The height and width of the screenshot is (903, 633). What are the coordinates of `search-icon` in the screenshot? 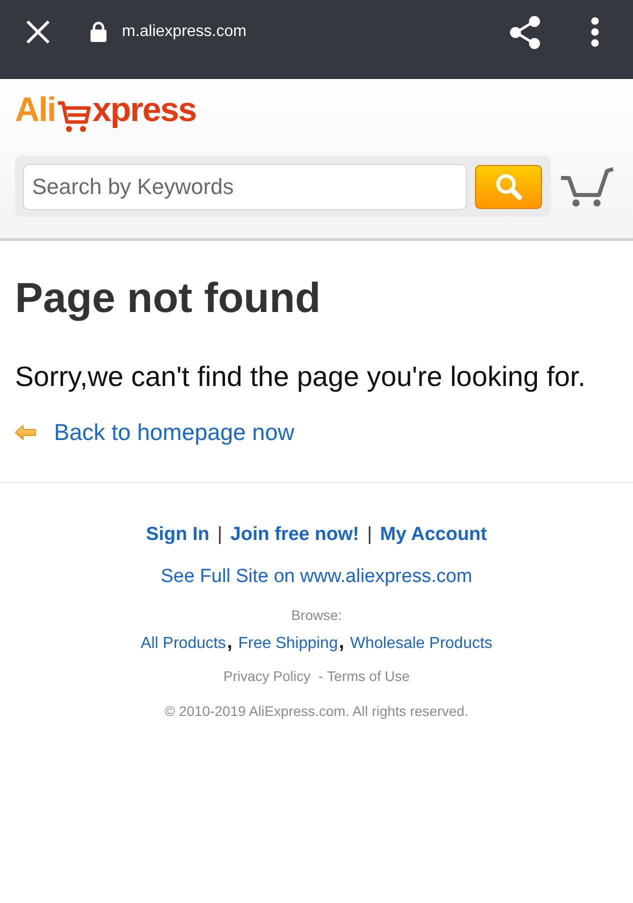 It's located at (508, 186).